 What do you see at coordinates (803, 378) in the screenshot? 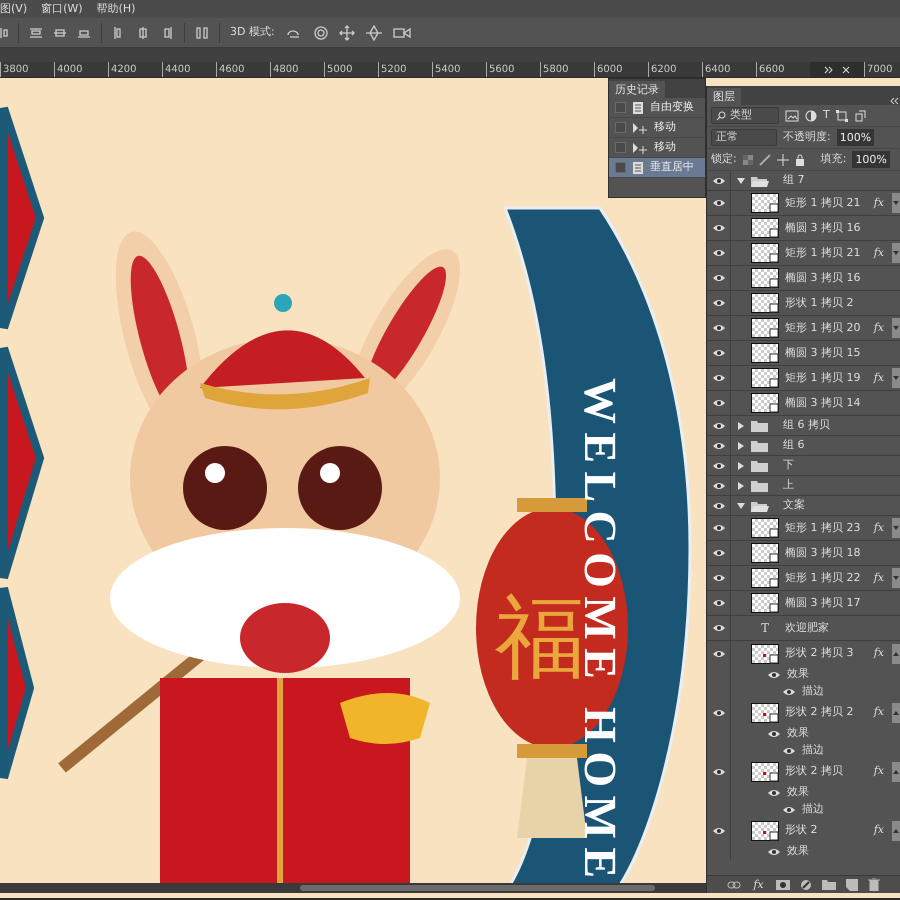
I see `layer-row: 矩形 1 拷贝 19 fx` at bounding box center [803, 378].